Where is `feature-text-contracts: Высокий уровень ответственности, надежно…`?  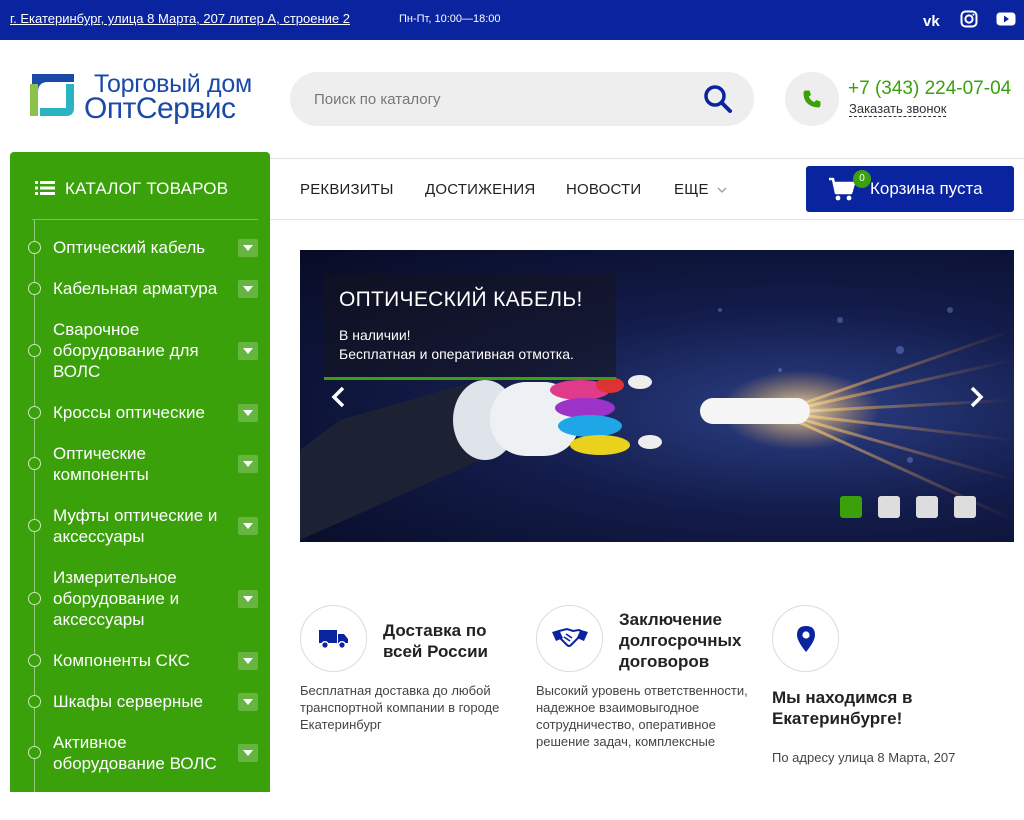
feature-text-contracts: Высокий уровень ответственности, надежно… is located at coordinates (642, 716).